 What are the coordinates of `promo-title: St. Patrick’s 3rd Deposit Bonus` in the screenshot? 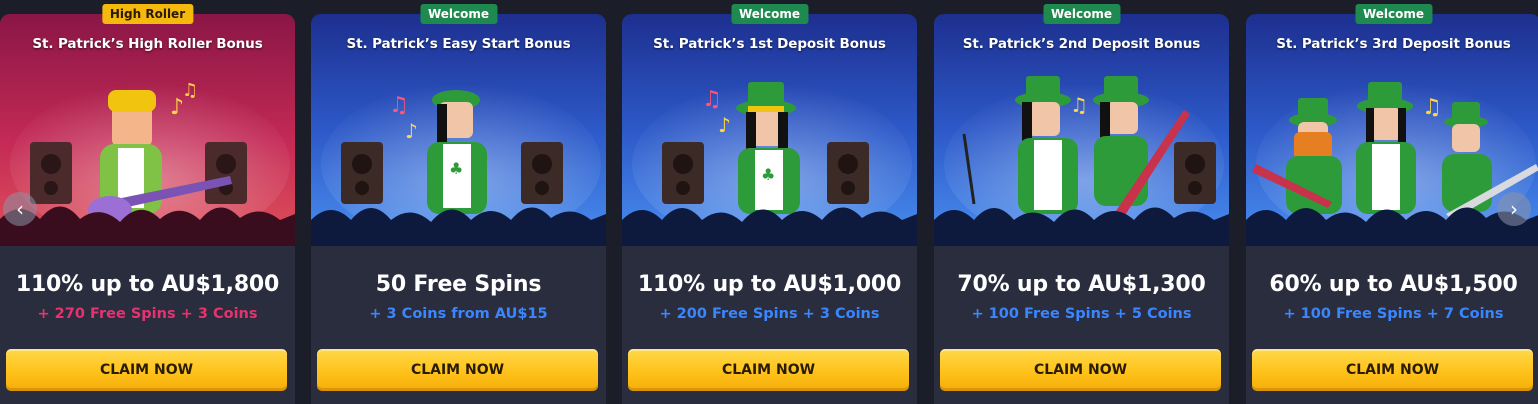 It's located at (1393, 44).